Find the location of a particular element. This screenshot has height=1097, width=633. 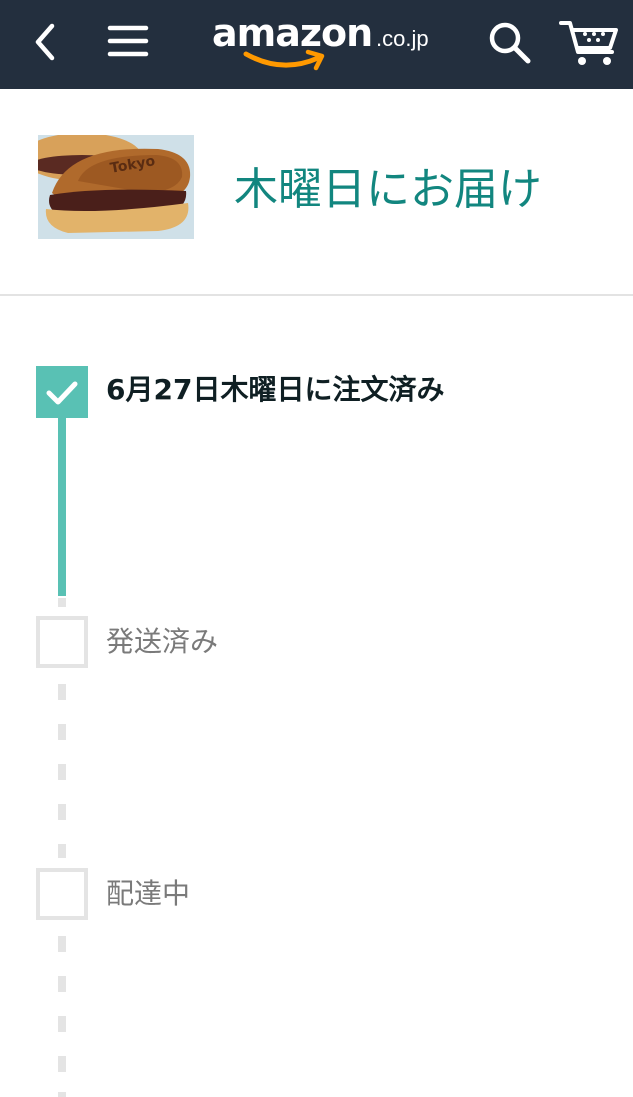

step-ordered-indicator is located at coordinates (62, 392).